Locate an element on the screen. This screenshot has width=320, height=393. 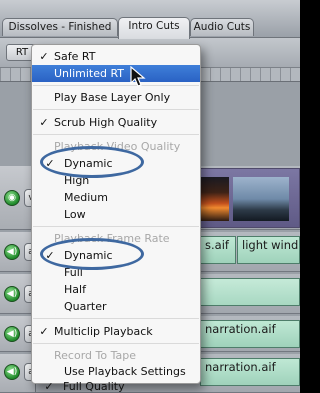
toggle-glyph: ◉ is located at coordinates (12, 198).